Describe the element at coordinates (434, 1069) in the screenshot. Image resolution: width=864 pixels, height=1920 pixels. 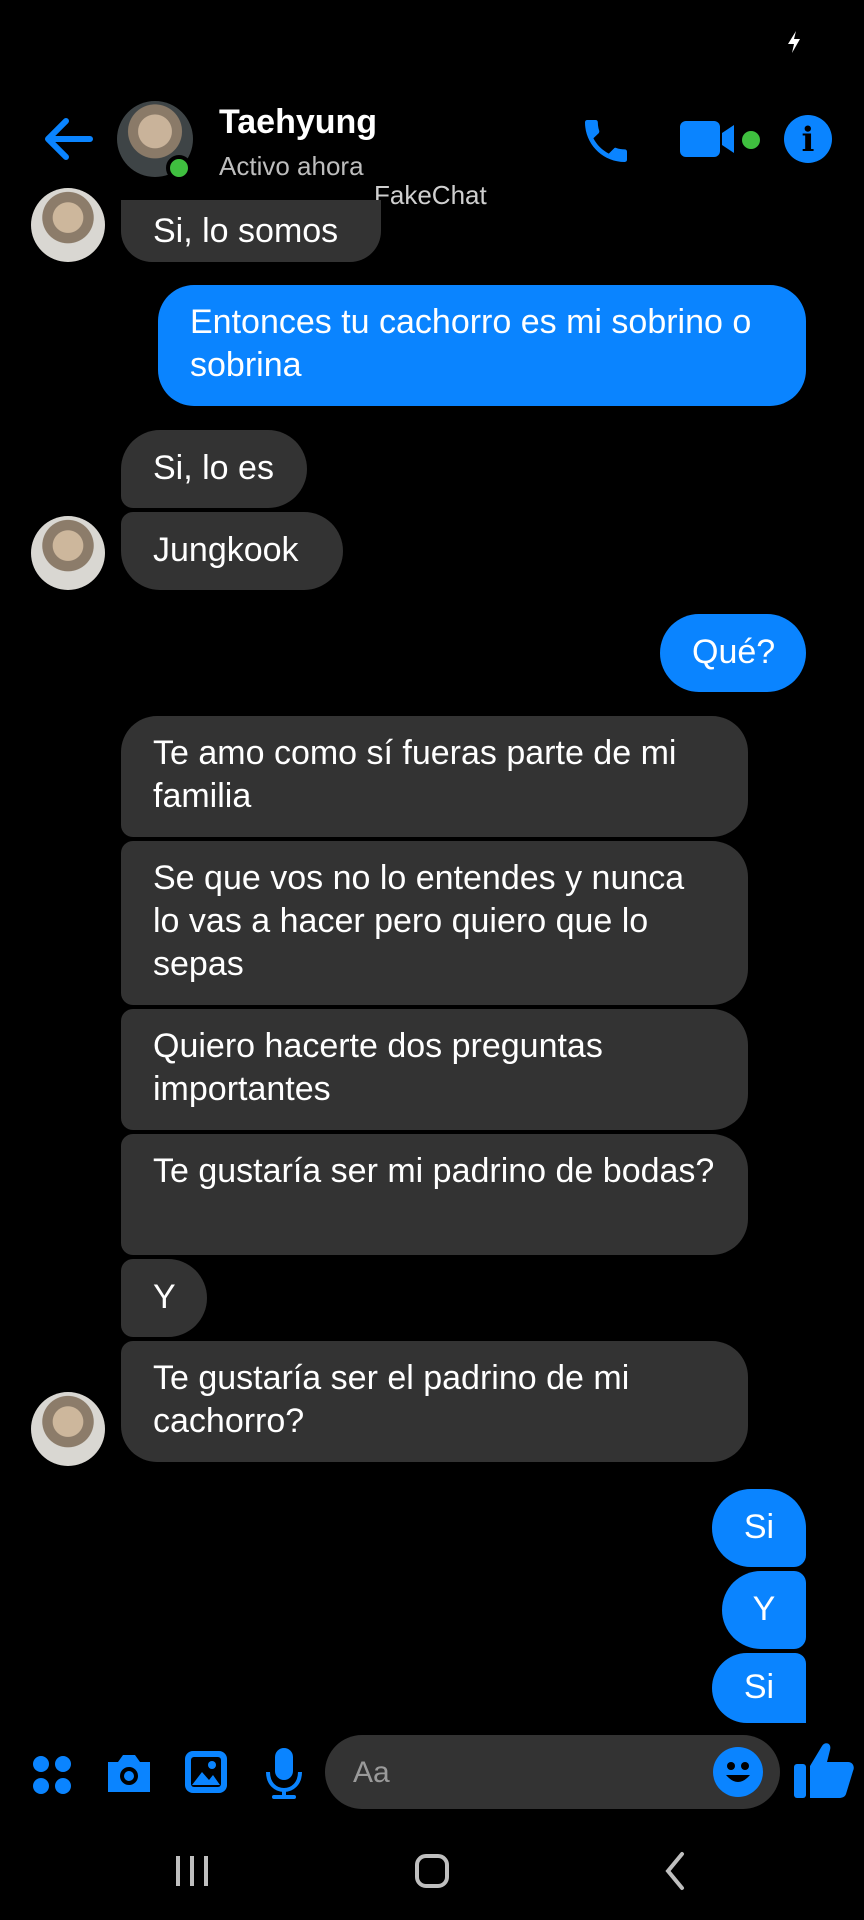
I see `message-bubble: Quiero hacerte dos preguntas importantes` at that location.